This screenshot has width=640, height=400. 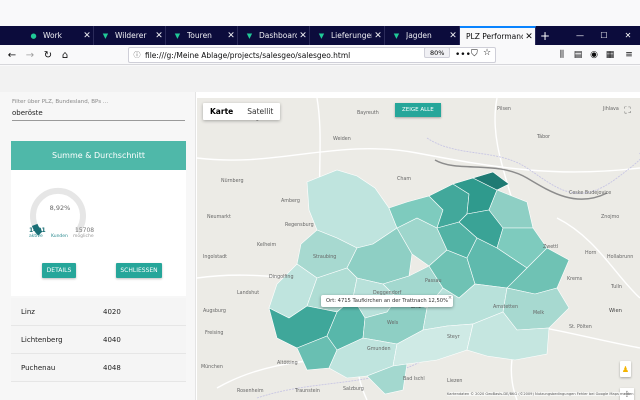 What do you see at coordinates (433, 281) in the screenshot?
I see `svg-text: Passau` at bounding box center [433, 281].